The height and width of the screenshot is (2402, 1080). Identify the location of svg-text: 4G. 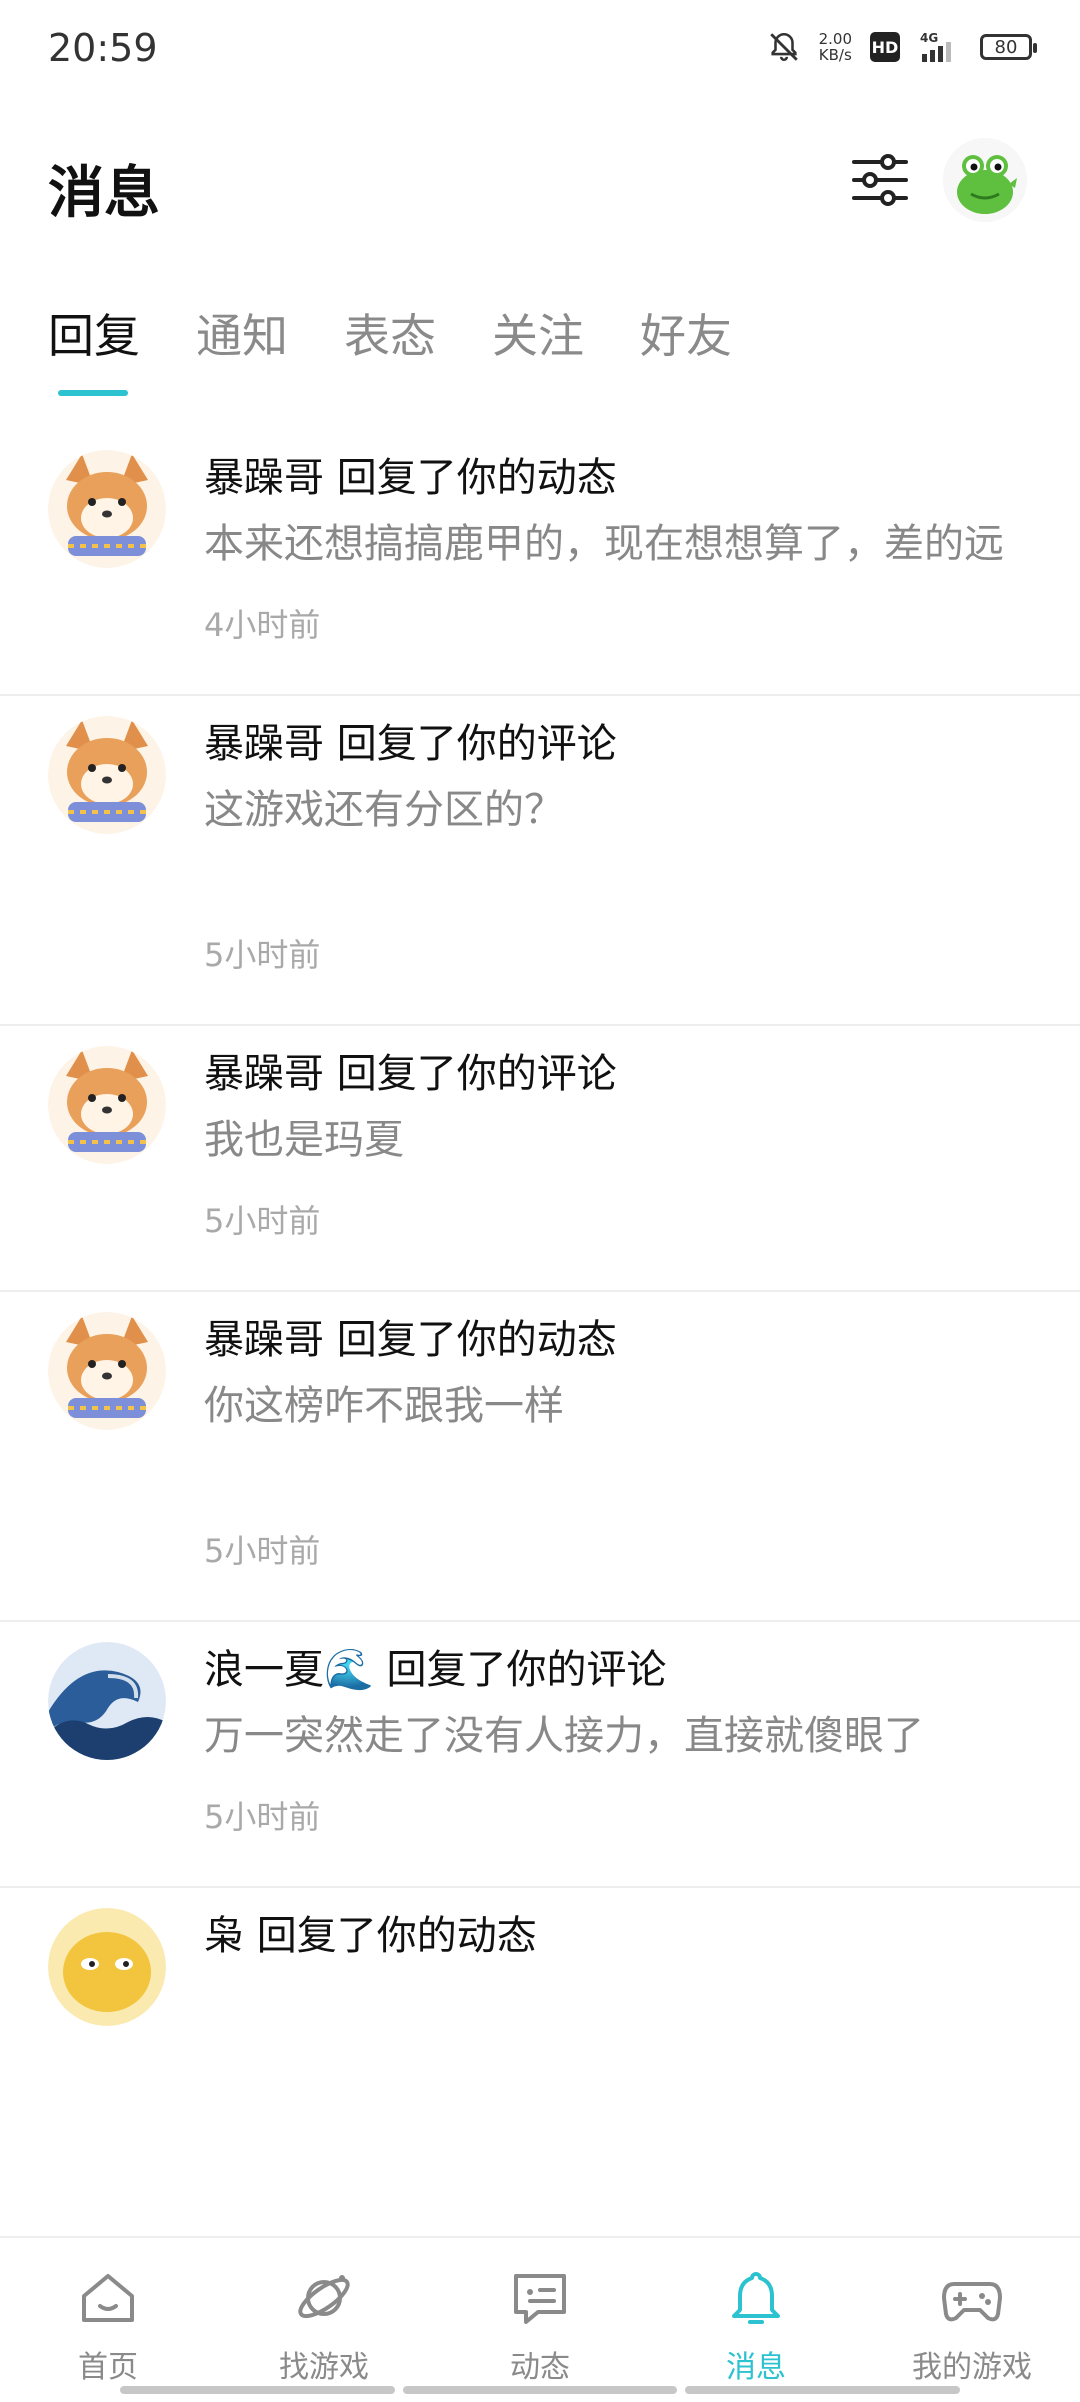
(929, 38).